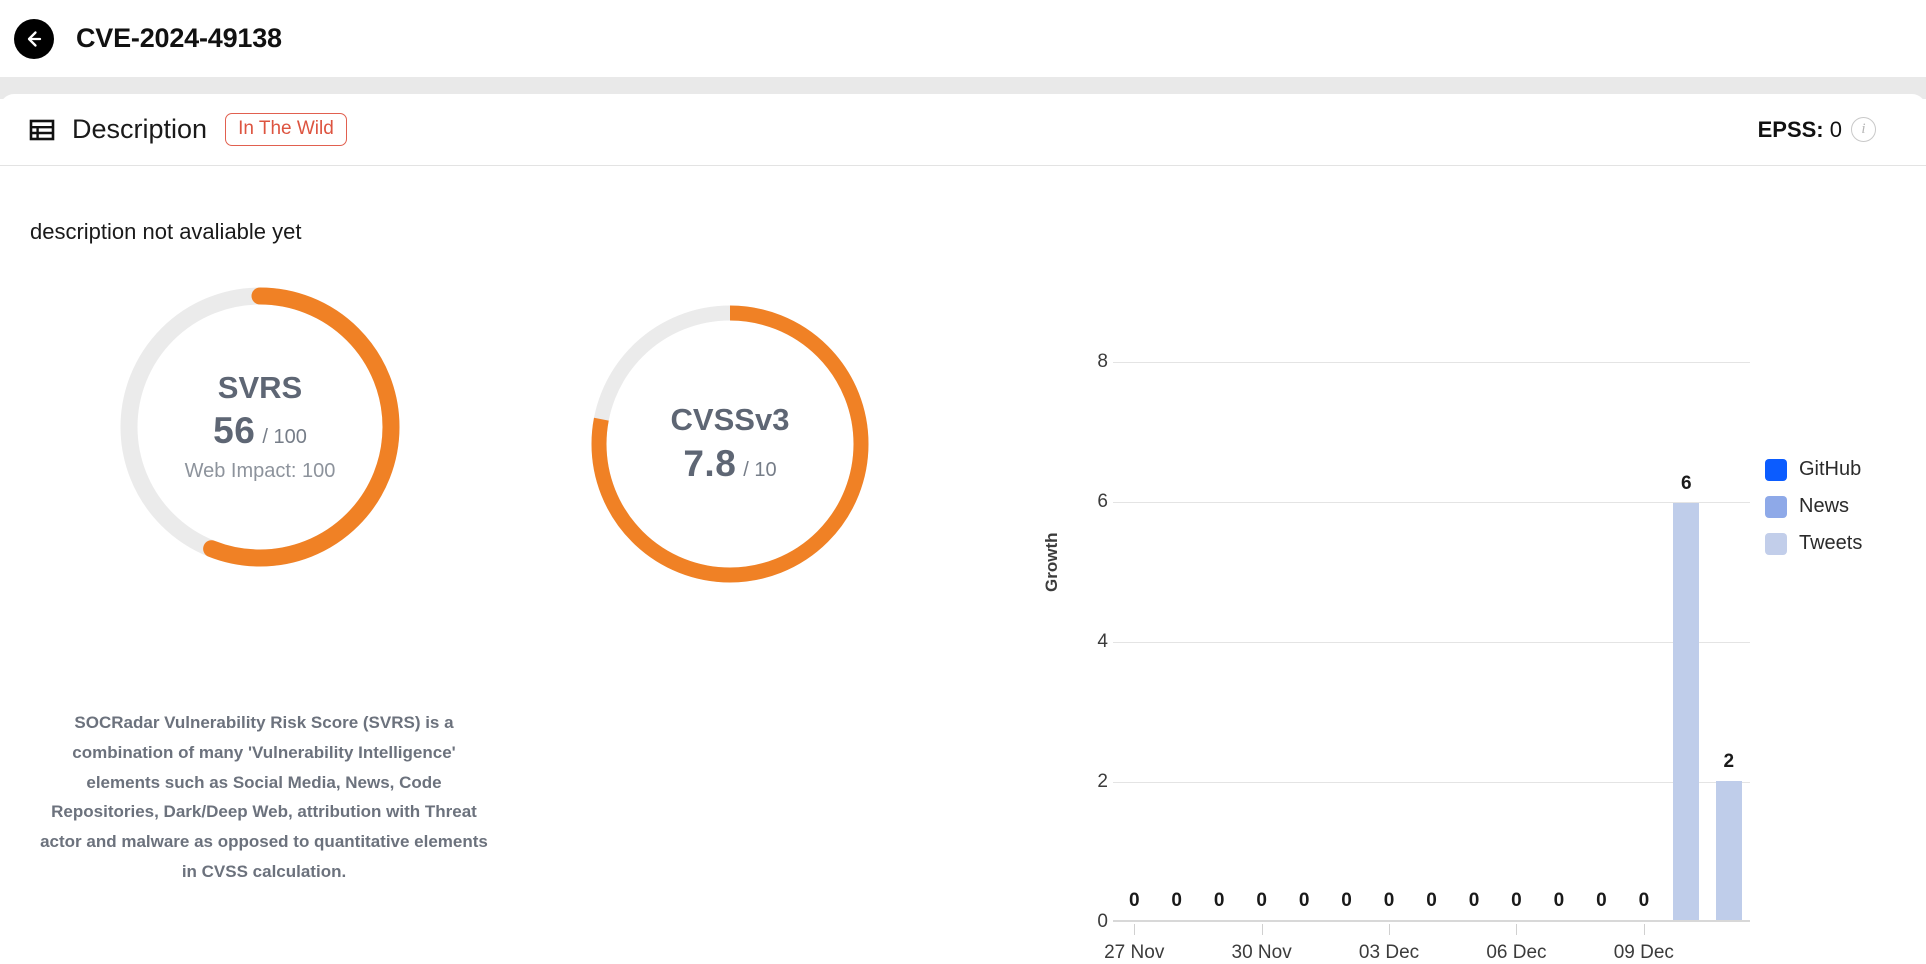  I want to click on chart-bar-value-label: 6, so click(1686, 483).